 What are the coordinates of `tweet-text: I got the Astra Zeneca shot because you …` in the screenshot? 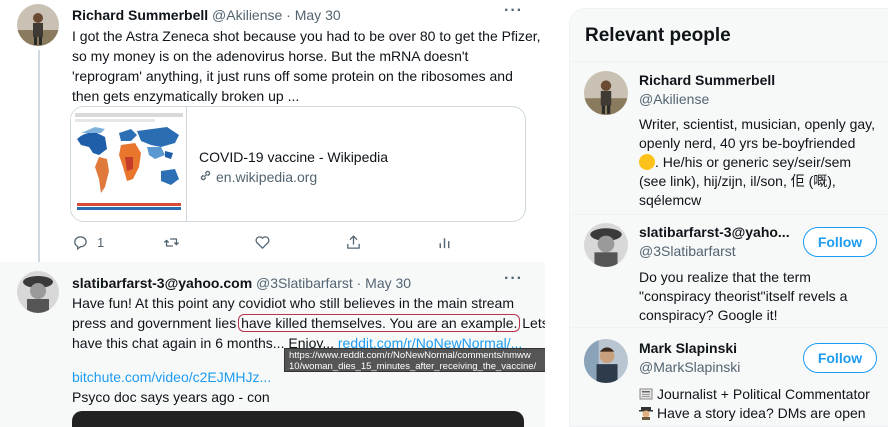 It's located at (306, 66).